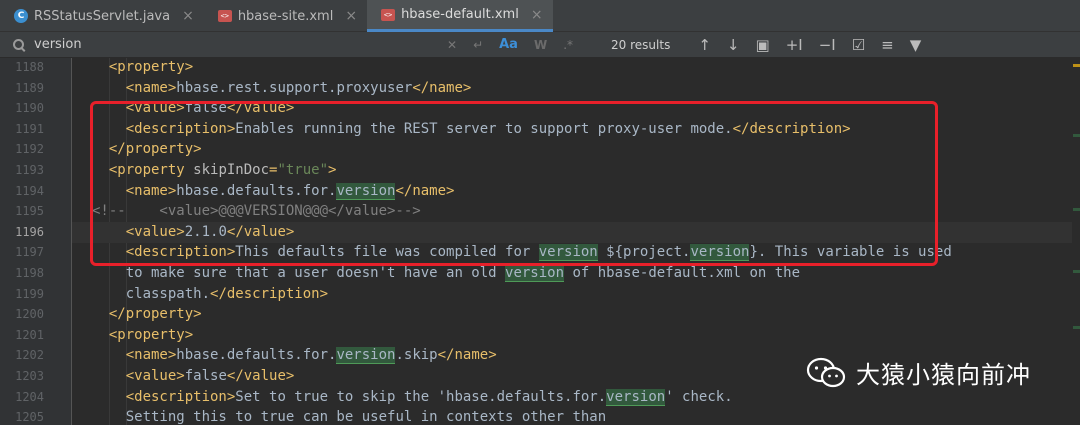 This screenshot has height=425, width=1080. Describe the element at coordinates (22, 397) in the screenshot. I see `line-number: 1204` at that location.